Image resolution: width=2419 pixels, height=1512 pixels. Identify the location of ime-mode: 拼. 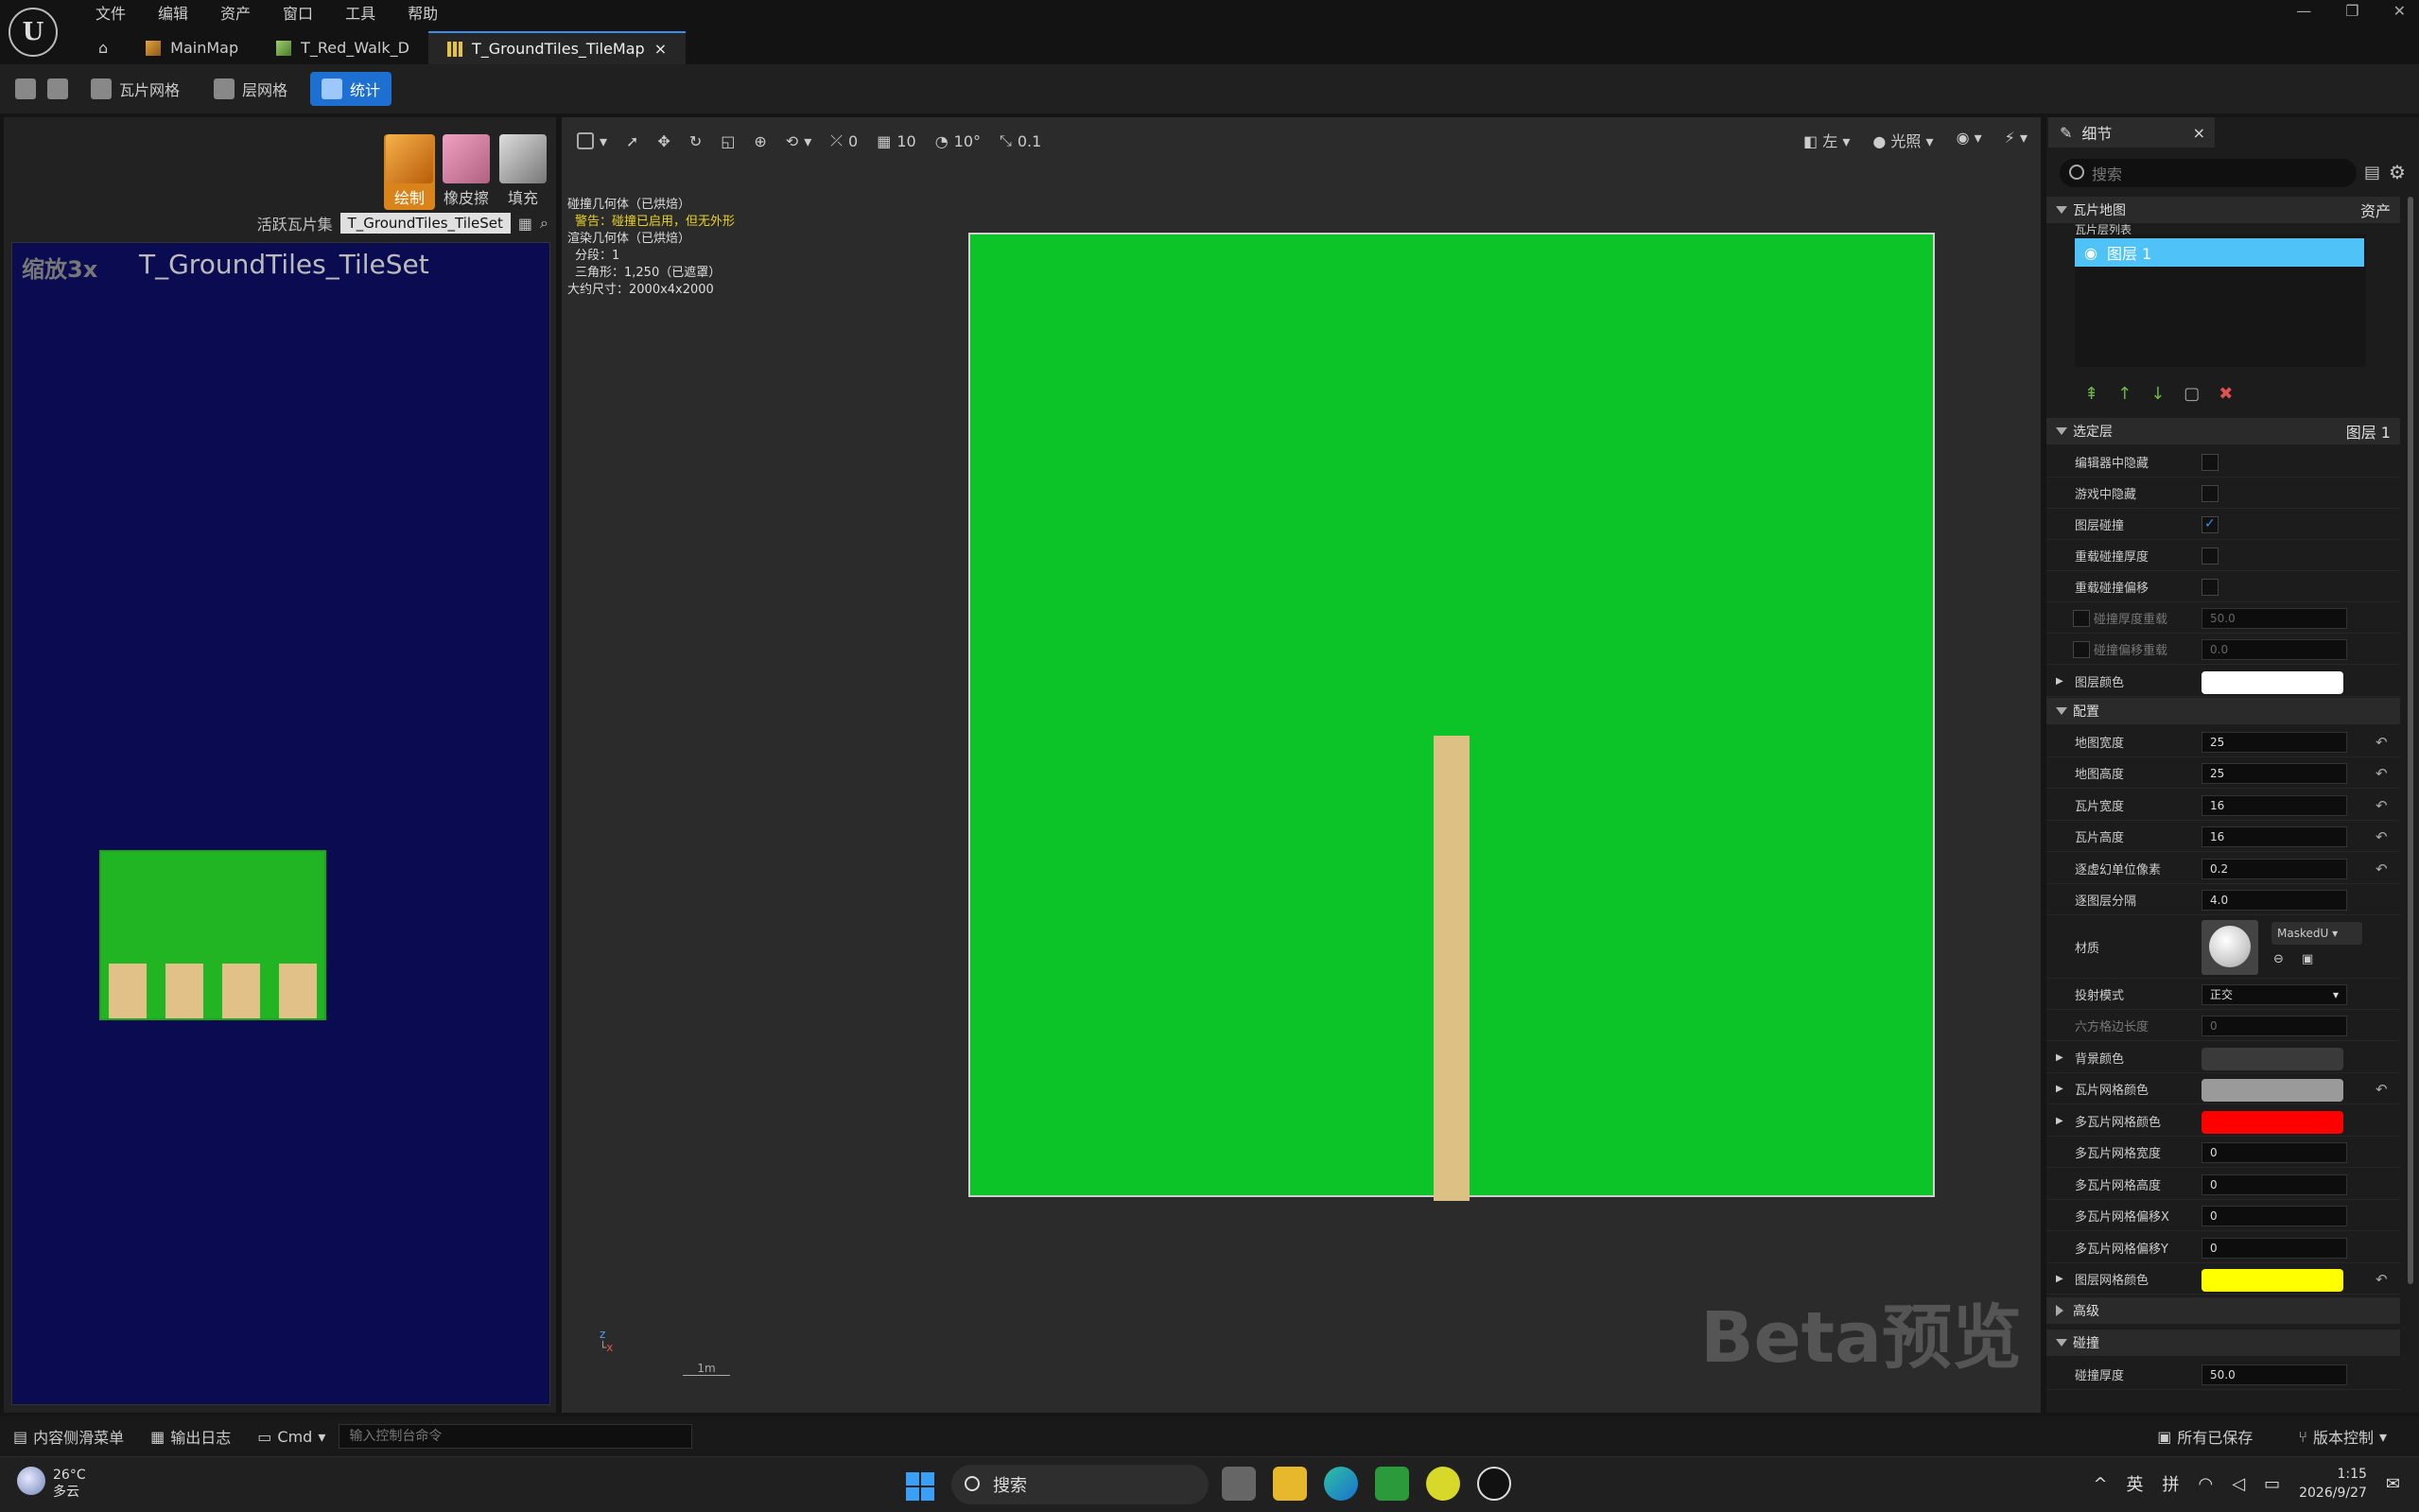
(2171, 1483).